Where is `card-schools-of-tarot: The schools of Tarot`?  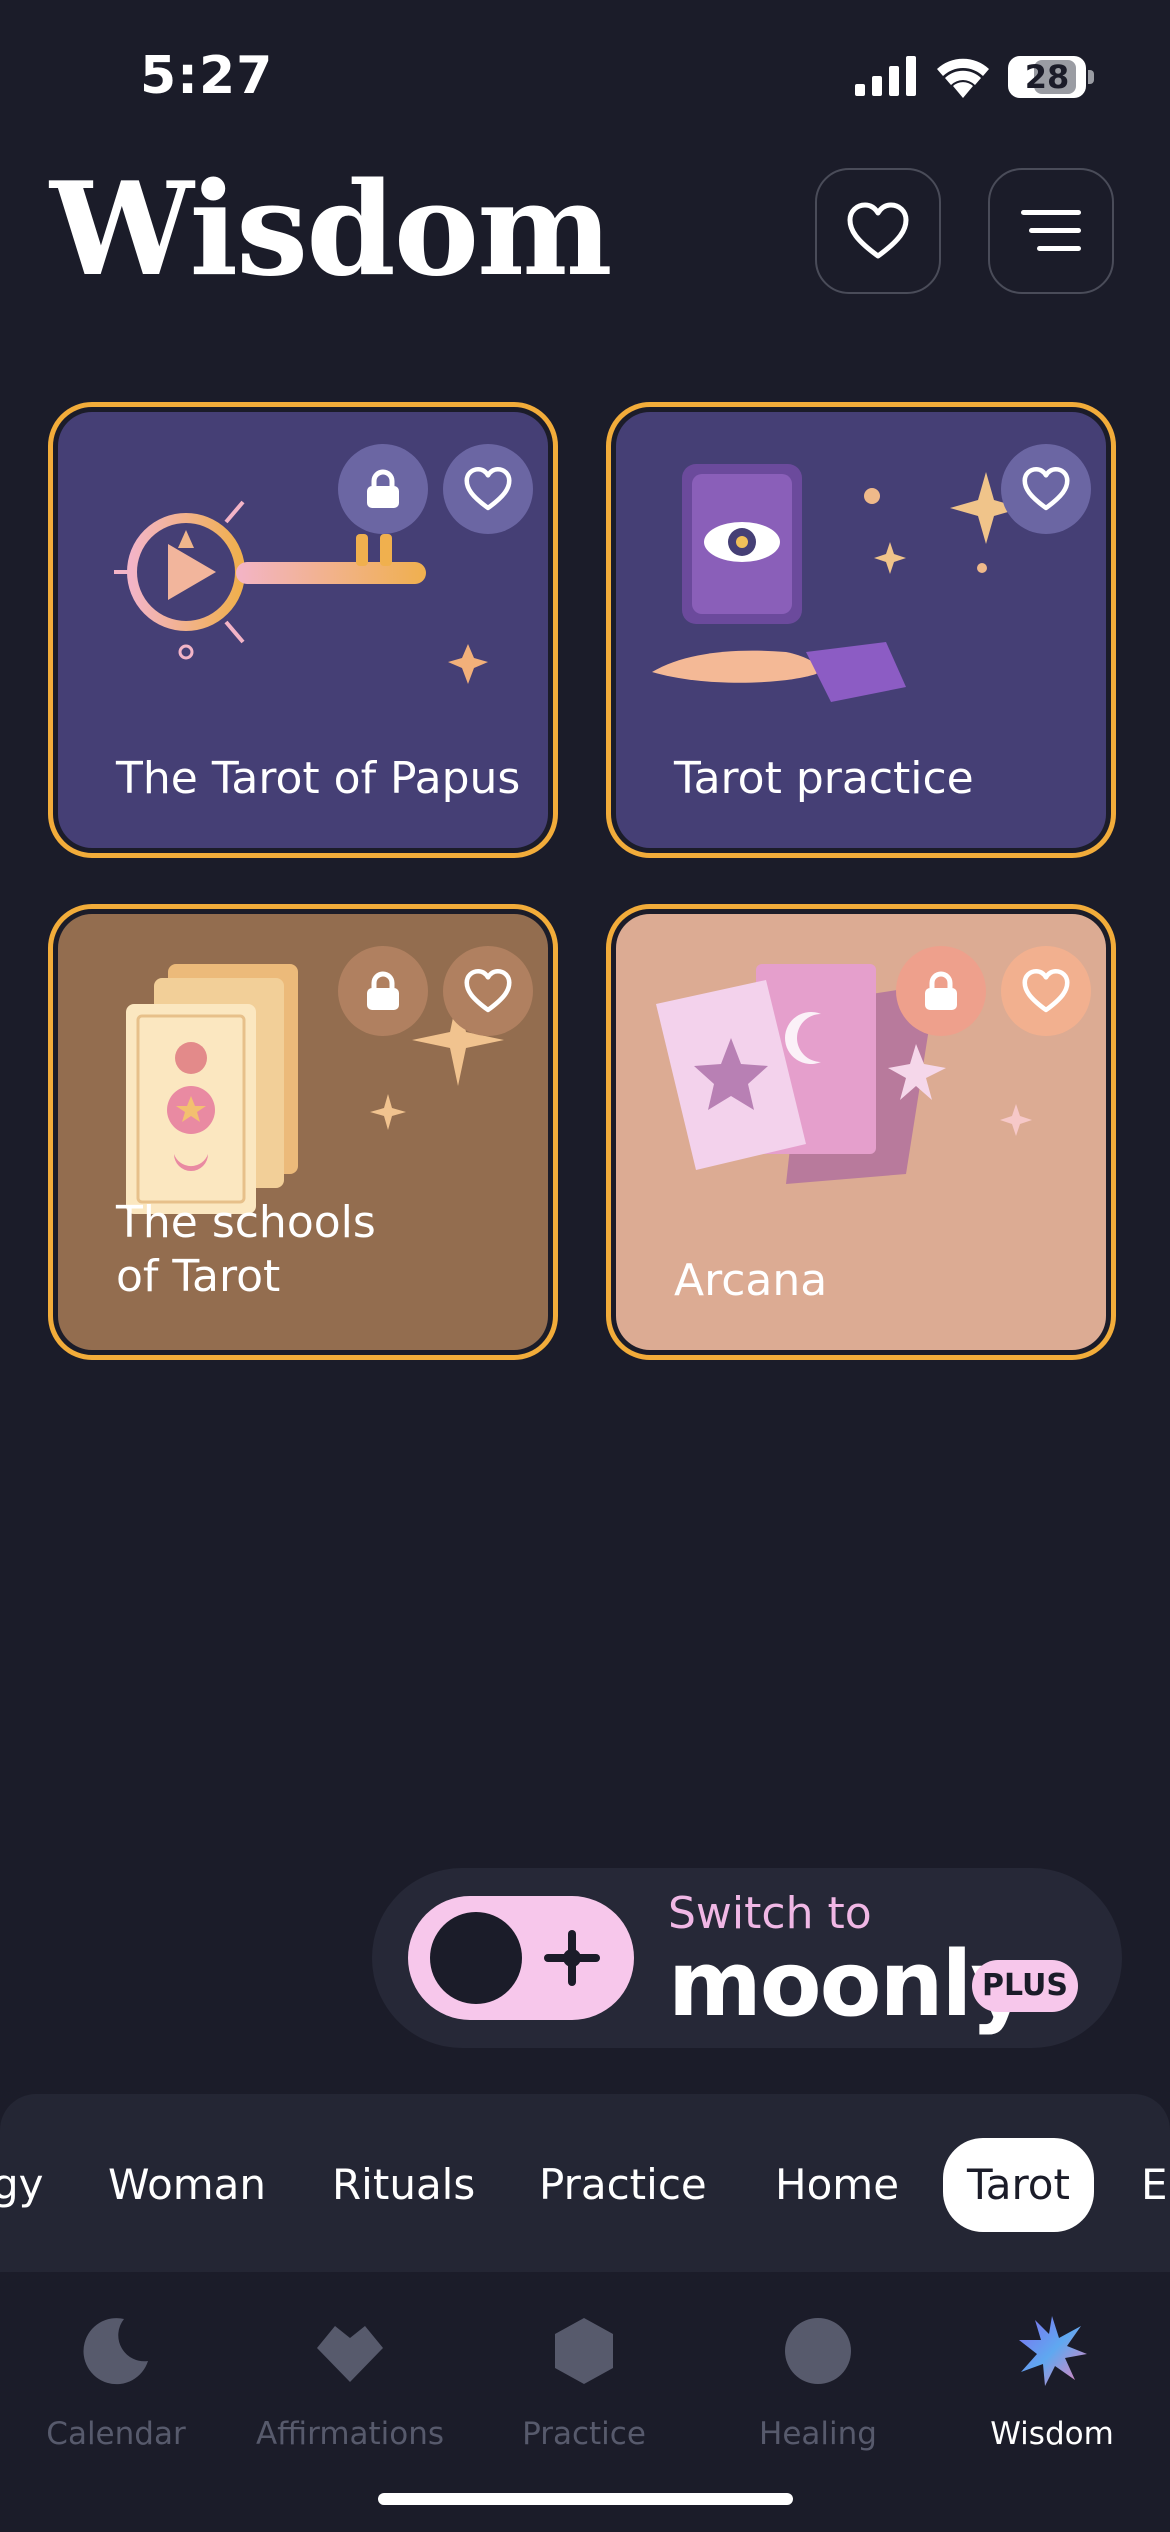 card-schools-of-tarot: The schools of Tarot is located at coordinates (303, 1132).